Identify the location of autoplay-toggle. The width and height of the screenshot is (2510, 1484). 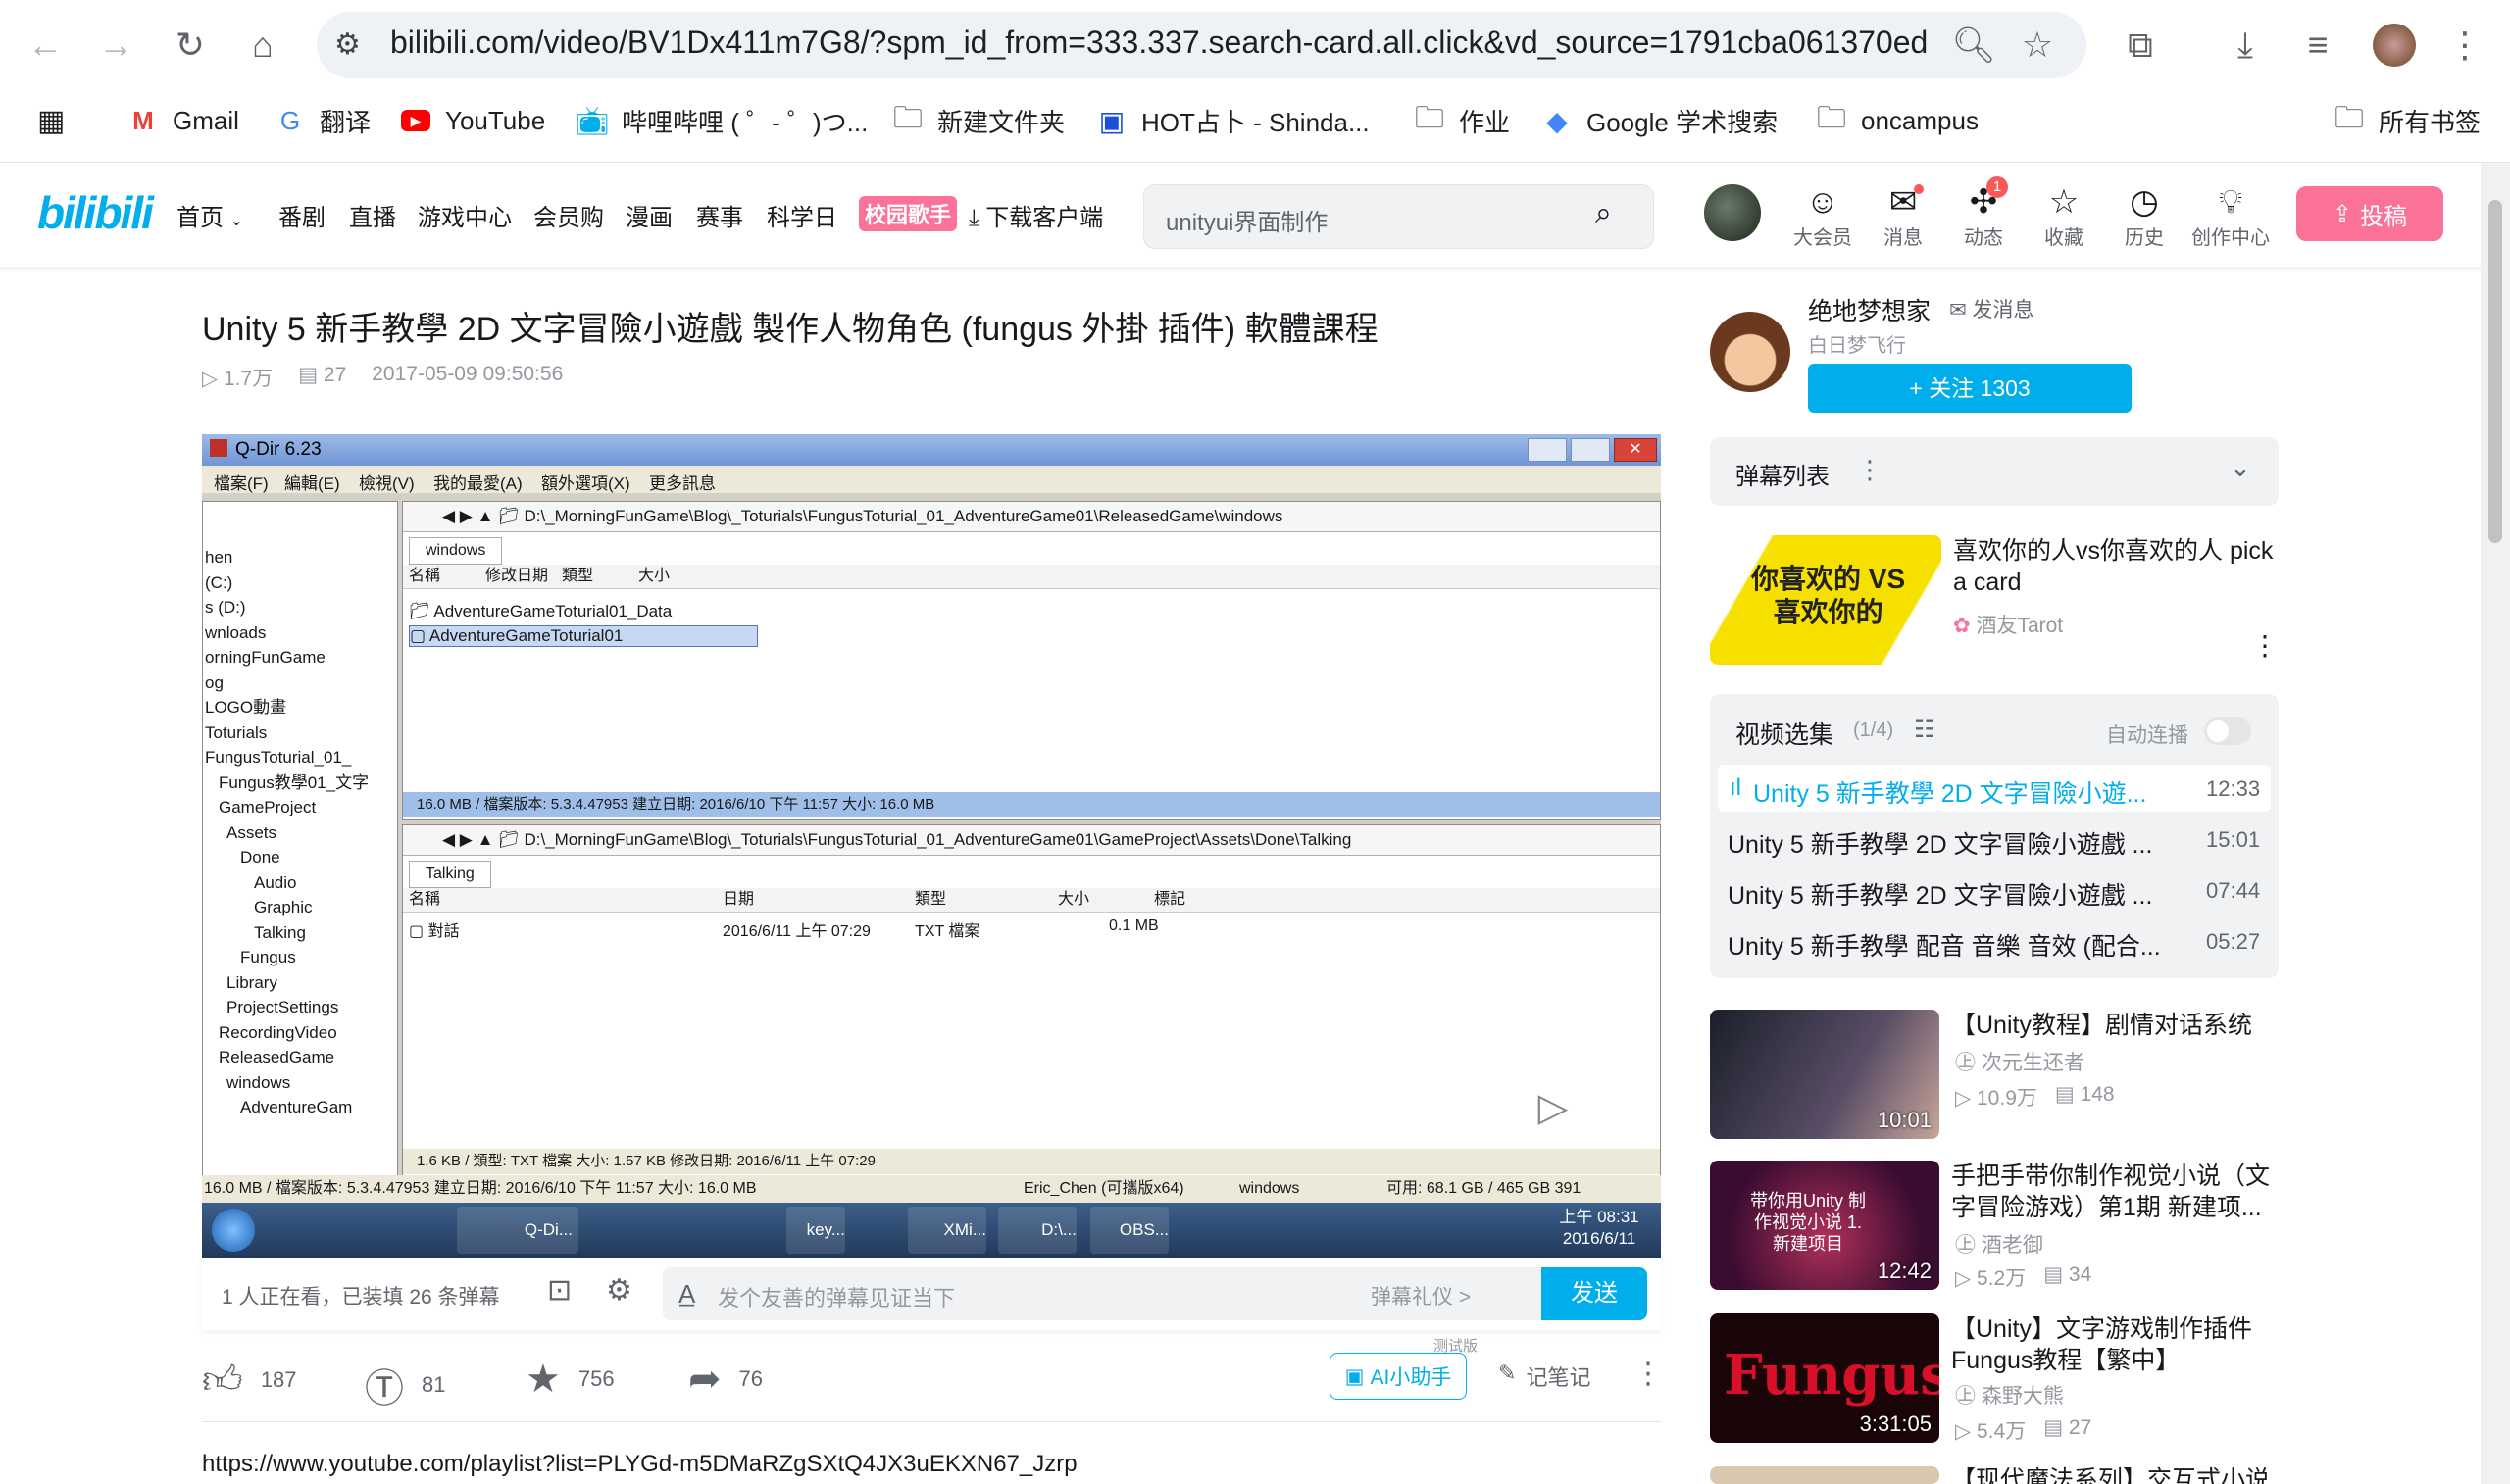
(2227, 731).